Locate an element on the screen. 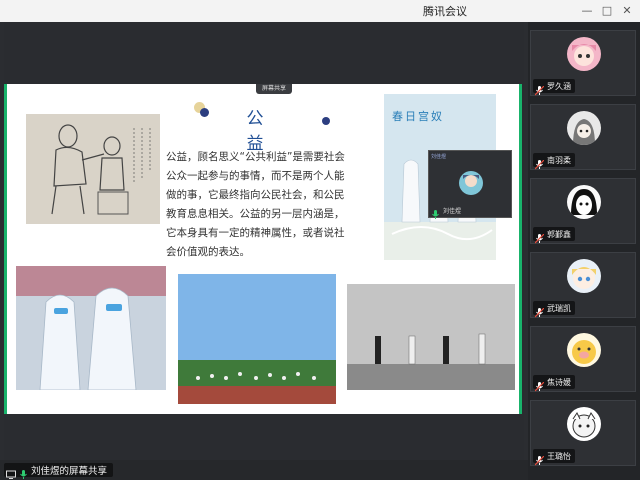 This screenshot has height=480, width=640. bottom-status-bar: 刘佳煜的屏幕共享 is located at coordinates (264, 470).